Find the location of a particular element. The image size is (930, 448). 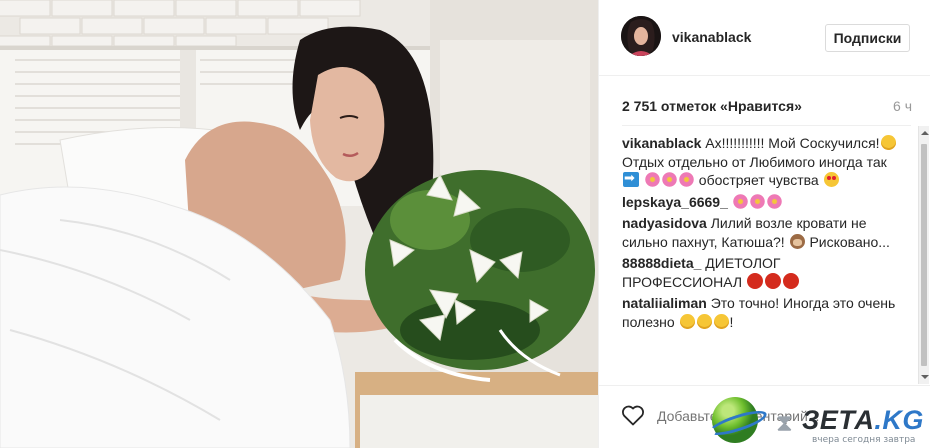

watermark-brand-name: ЗЕТА is located at coordinates (838, 420).